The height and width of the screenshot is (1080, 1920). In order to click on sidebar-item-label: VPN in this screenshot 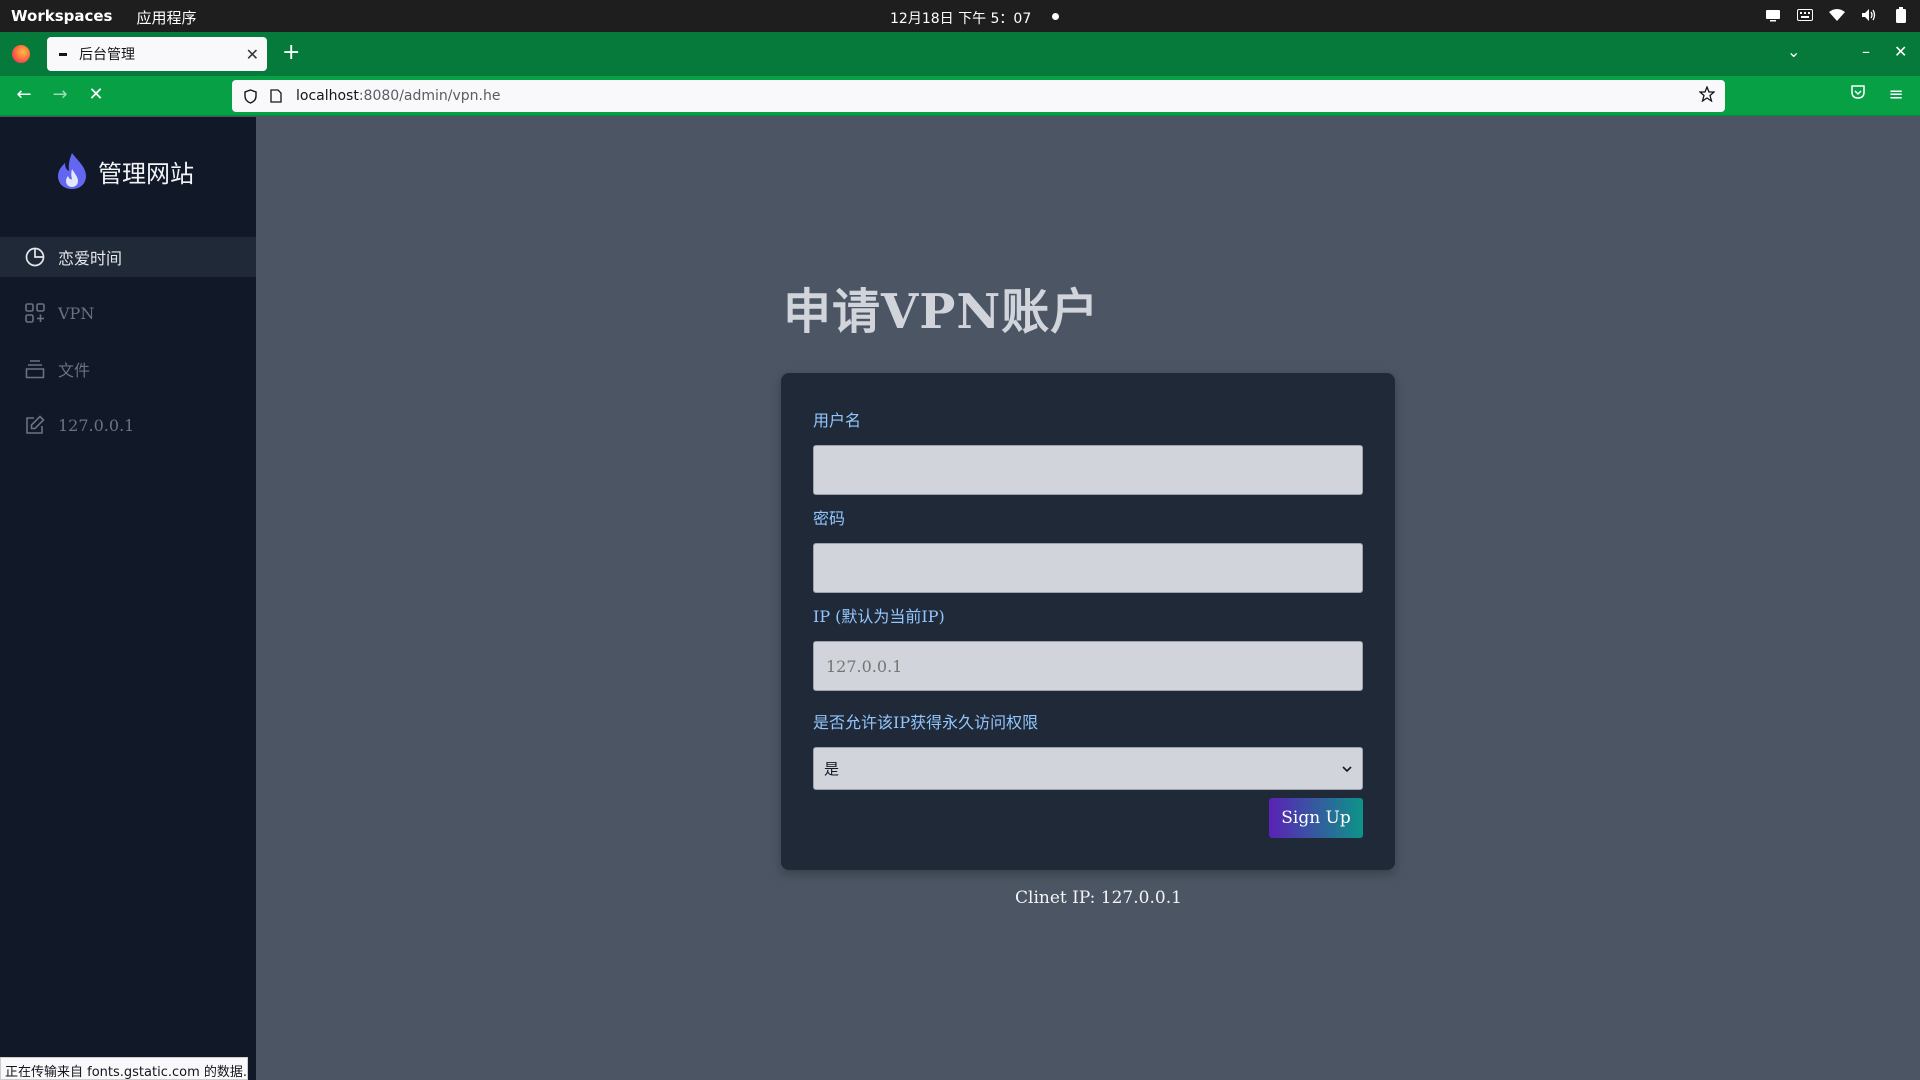, I will do `click(76, 313)`.